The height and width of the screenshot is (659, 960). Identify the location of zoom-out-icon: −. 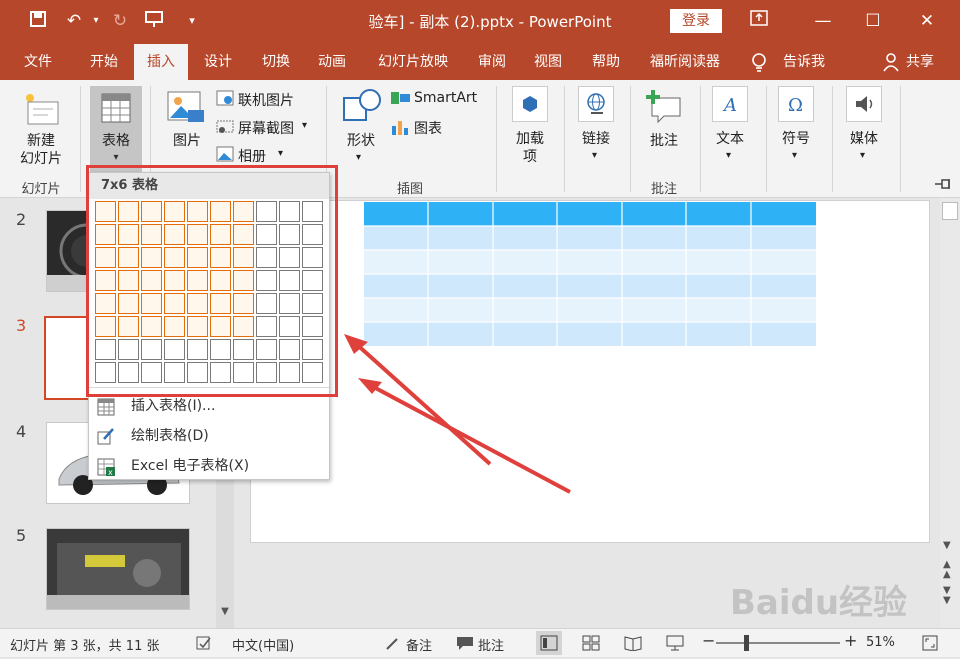
(708, 640).